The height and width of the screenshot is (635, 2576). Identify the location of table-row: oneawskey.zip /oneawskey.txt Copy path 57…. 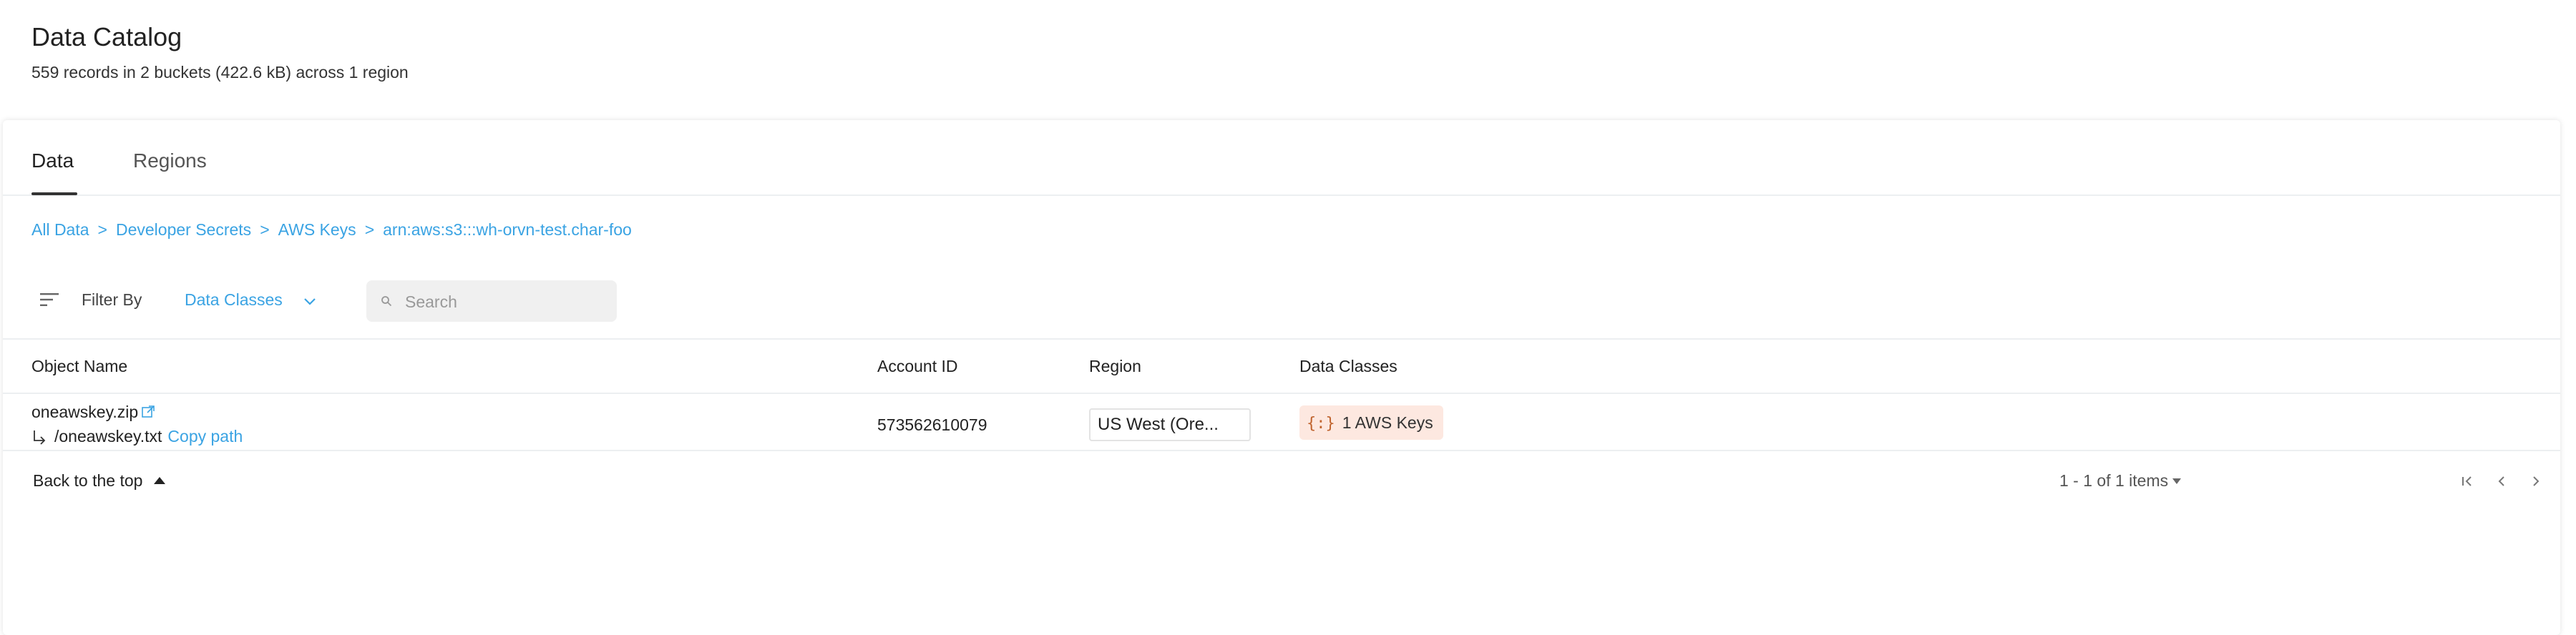
(1281, 422).